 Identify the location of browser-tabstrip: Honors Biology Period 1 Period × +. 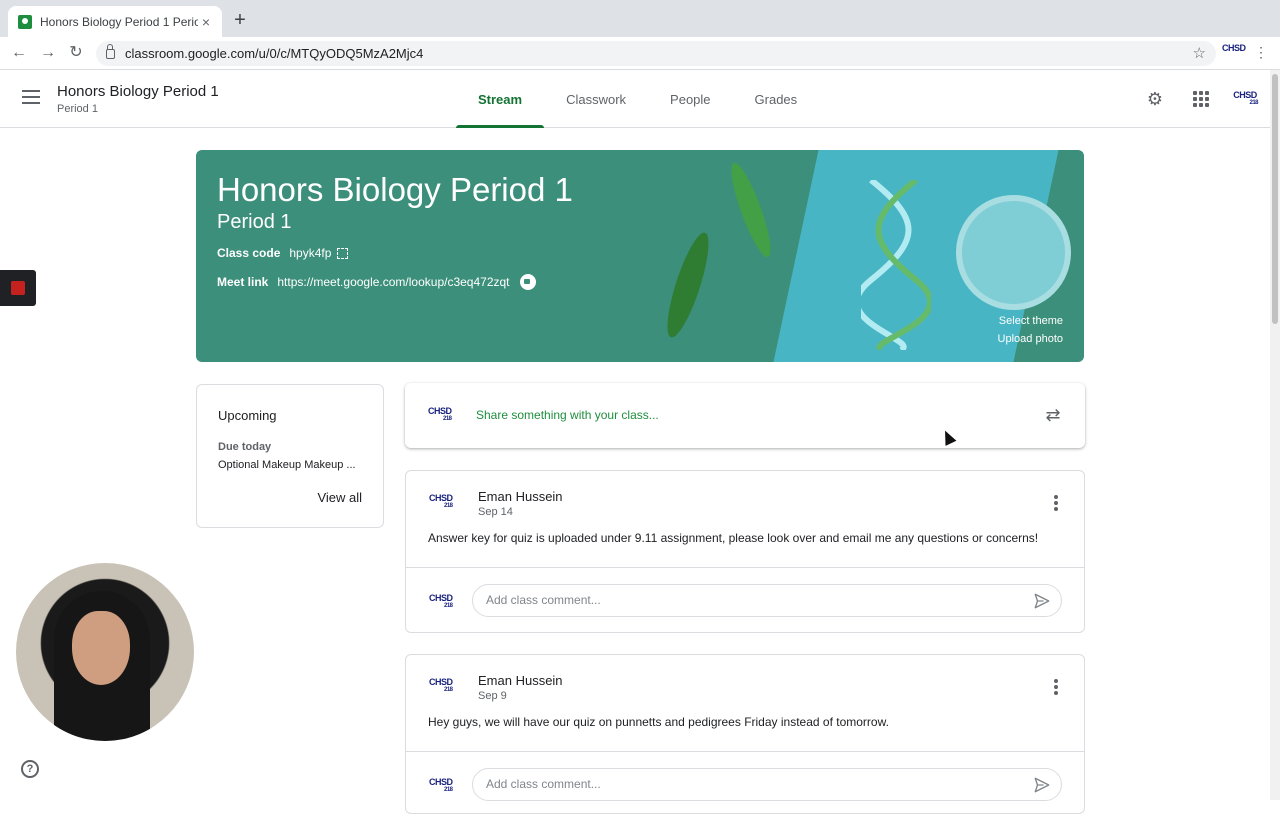
(640, 18).